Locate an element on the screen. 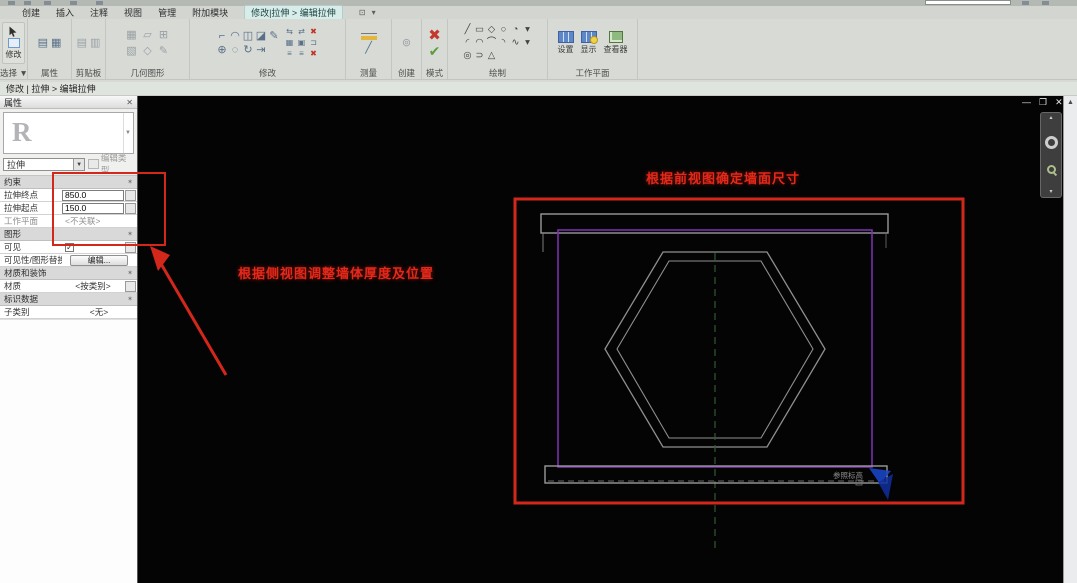  ribbon-panel-mode: ✖ ✔ 模式 is located at coordinates (435, 49).